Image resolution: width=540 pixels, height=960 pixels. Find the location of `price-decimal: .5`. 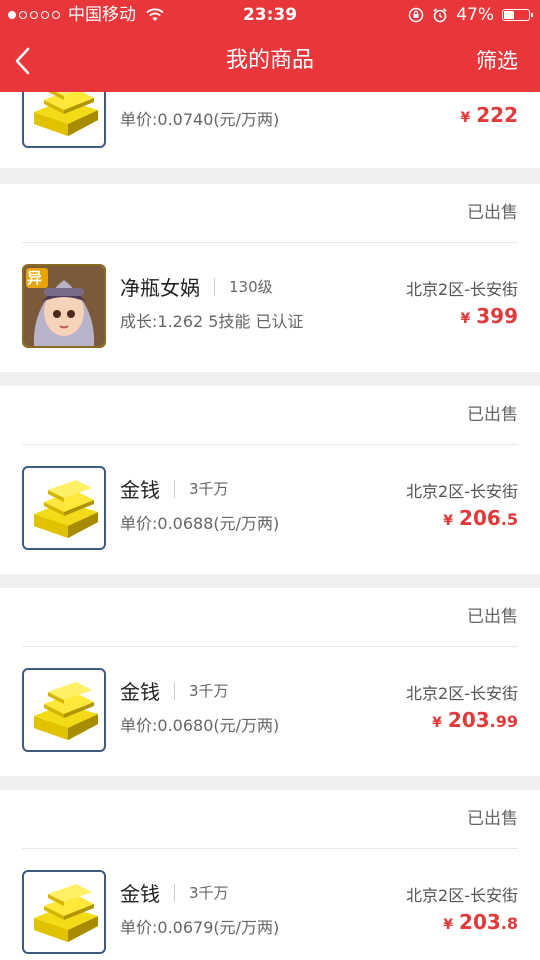

price-decimal: .5 is located at coordinates (509, 519).